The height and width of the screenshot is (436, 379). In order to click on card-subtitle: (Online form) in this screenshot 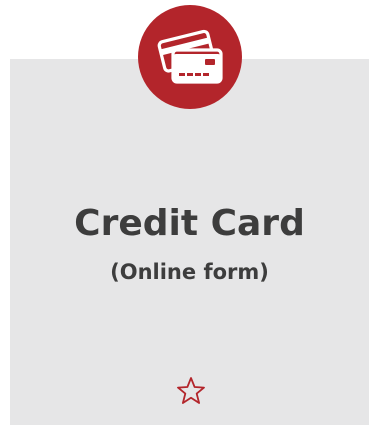, I will do `click(189, 272)`.